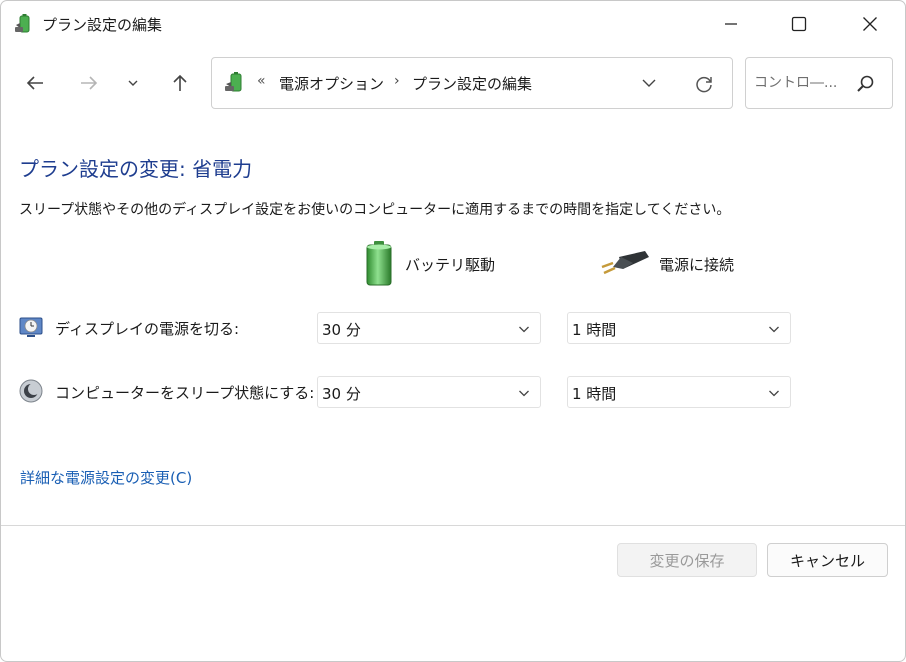 The image size is (906, 662). What do you see at coordinates (341, 330) in the screenshot?
I see `display-battery-value: 30 分` at bounding box center [341, 330].